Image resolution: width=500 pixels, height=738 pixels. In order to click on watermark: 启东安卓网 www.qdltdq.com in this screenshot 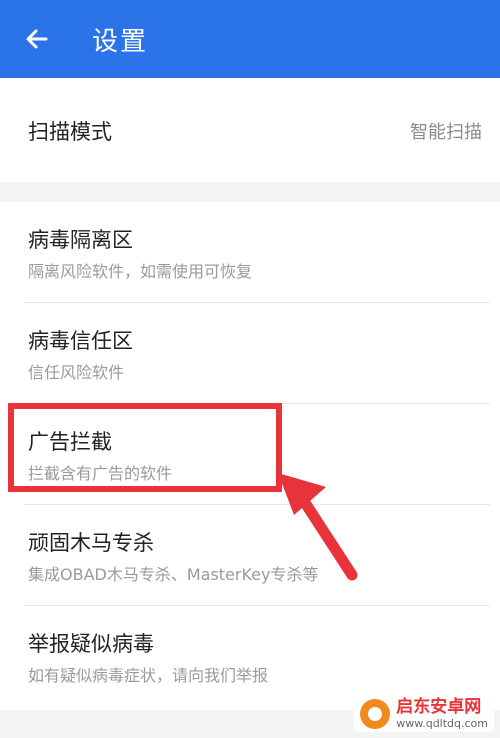, I will do `click(424, 713)`.